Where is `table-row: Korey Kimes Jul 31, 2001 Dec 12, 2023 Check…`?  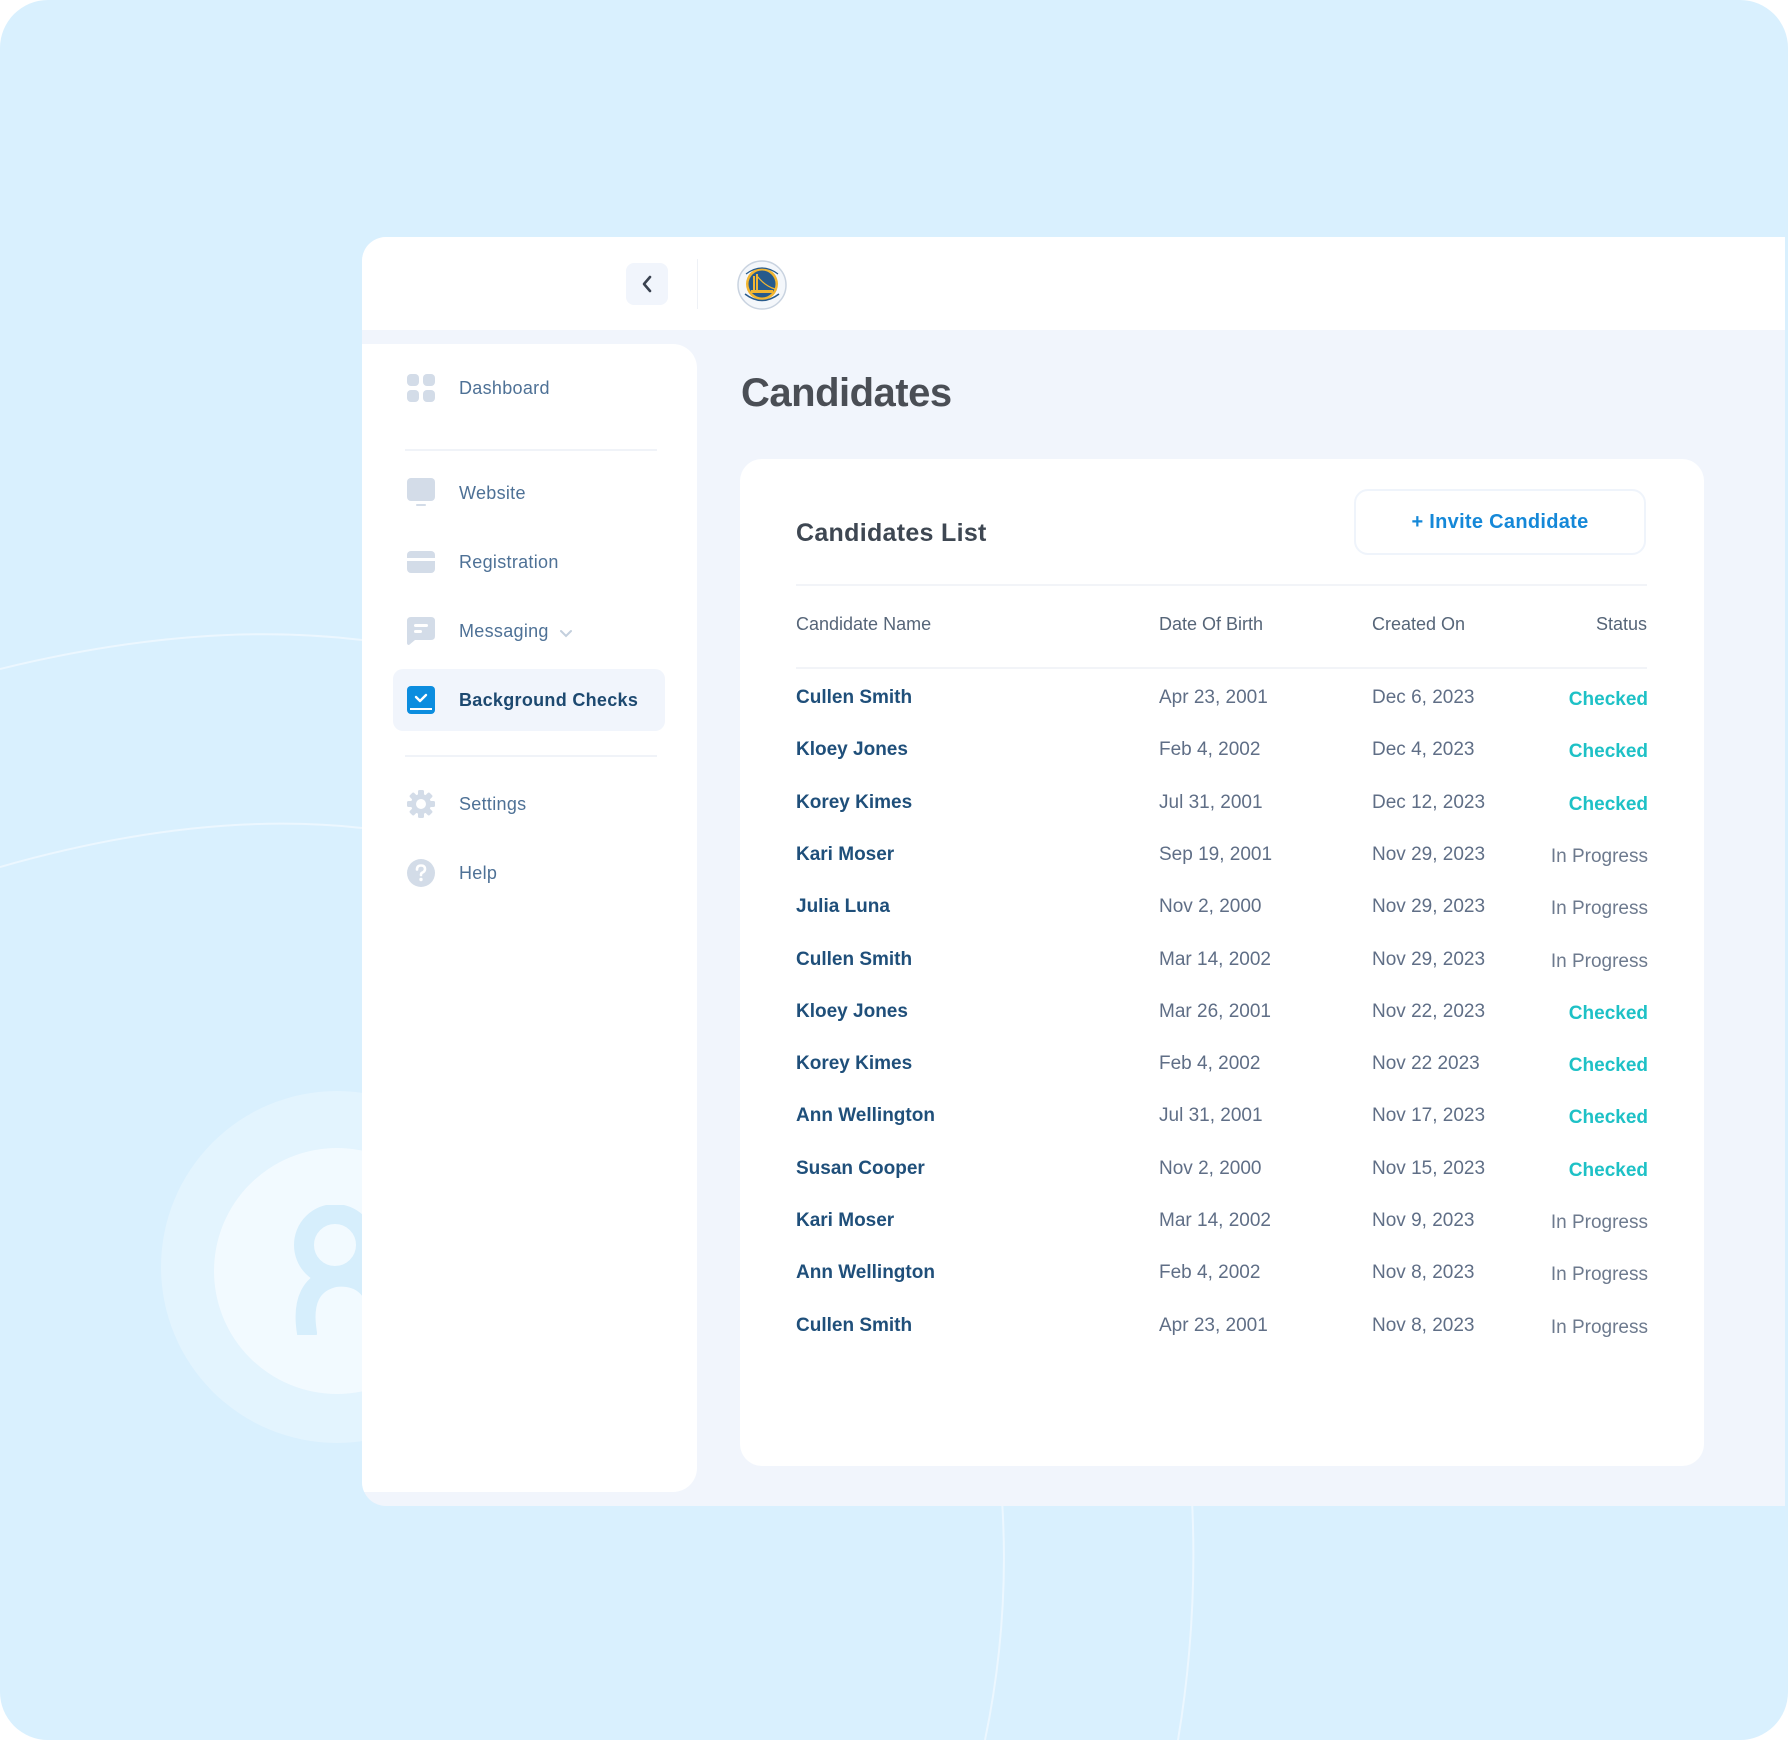
table-row: Korey Kimes Jul 31, 2001 Dec 12, 2023 Check… is located at coordinates (1222, 816).